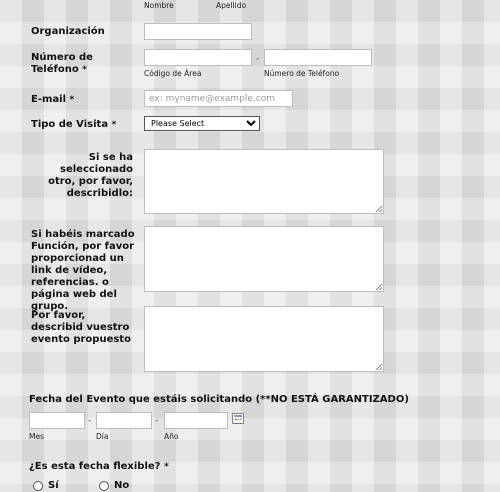 Image resolution: width=500 pixels, height=492 pixels. I want to click on tipo-visita-label: Tipo de Visita *, so click(73, 125).